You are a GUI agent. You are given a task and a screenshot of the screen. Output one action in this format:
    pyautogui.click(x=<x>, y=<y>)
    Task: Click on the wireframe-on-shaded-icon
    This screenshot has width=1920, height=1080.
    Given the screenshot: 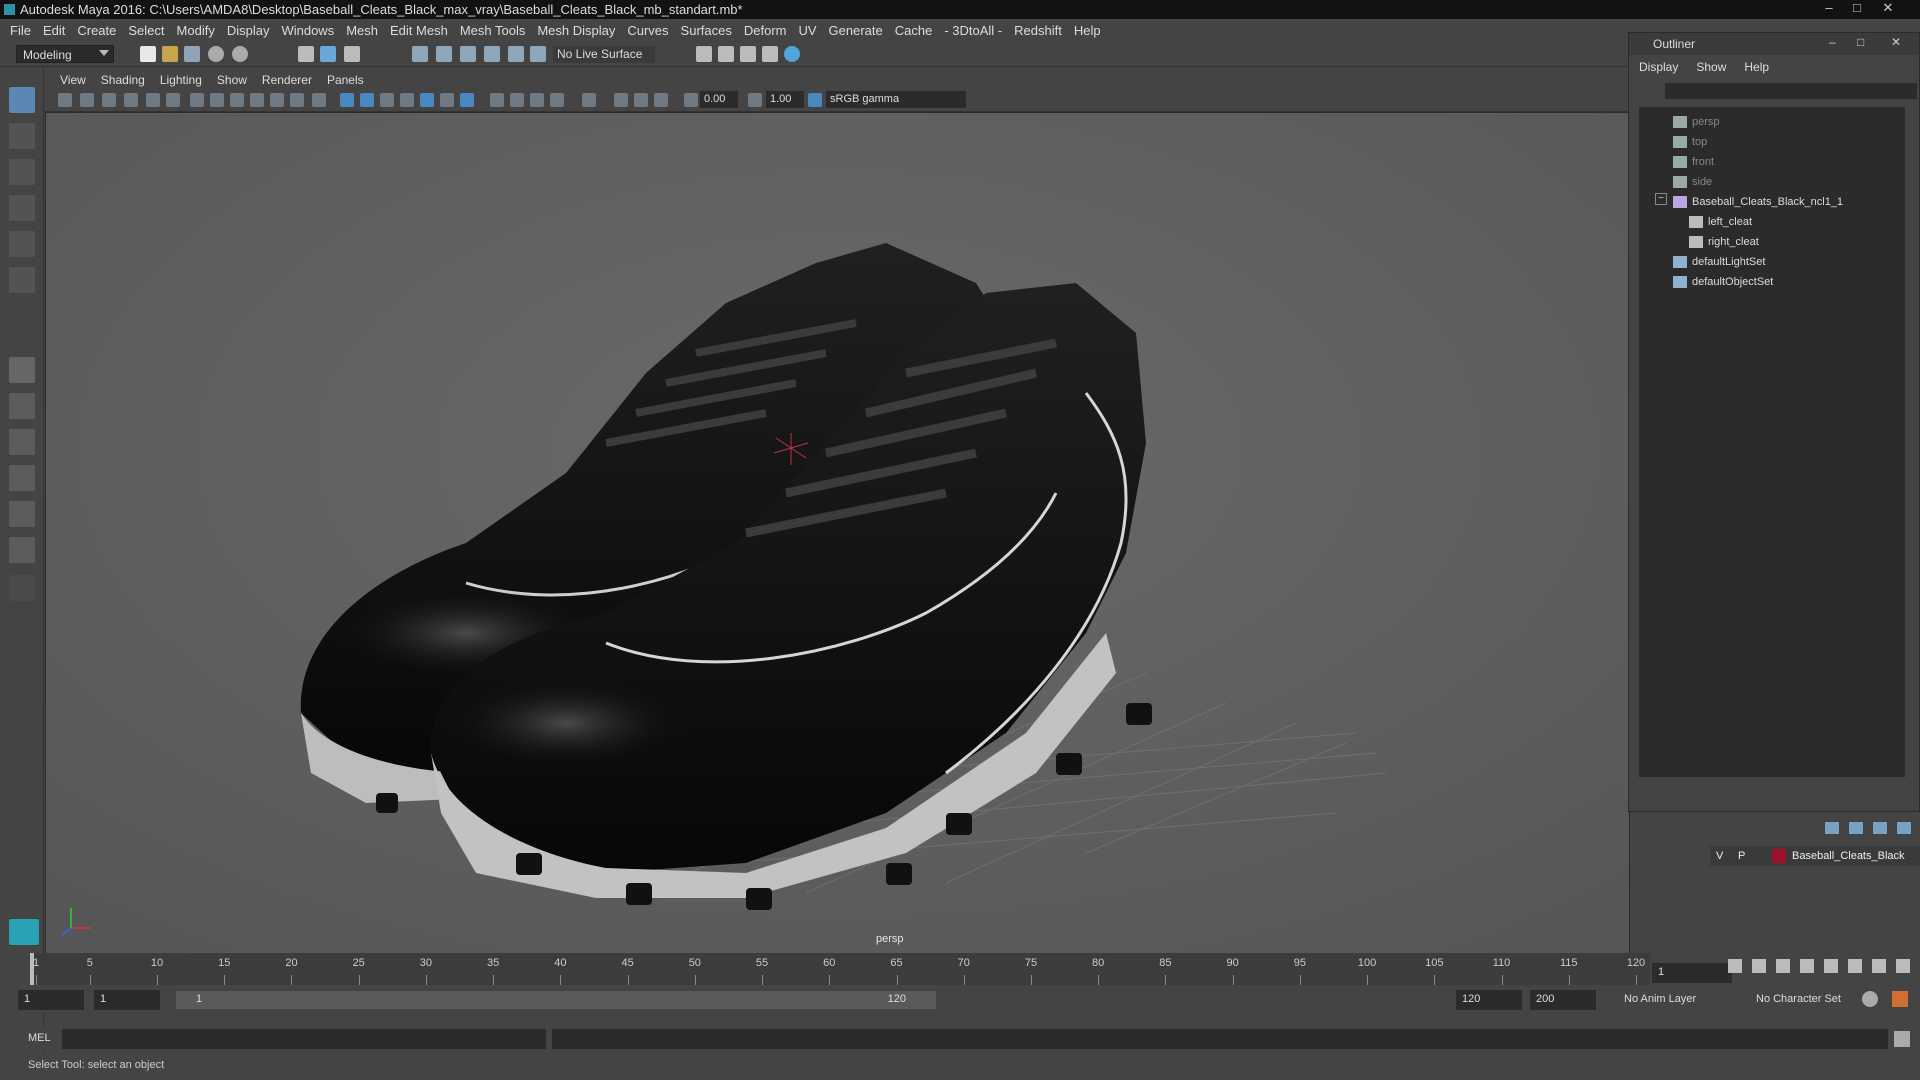 What is the action you would take?
    pyautogui.click(x=407, y=100)
    